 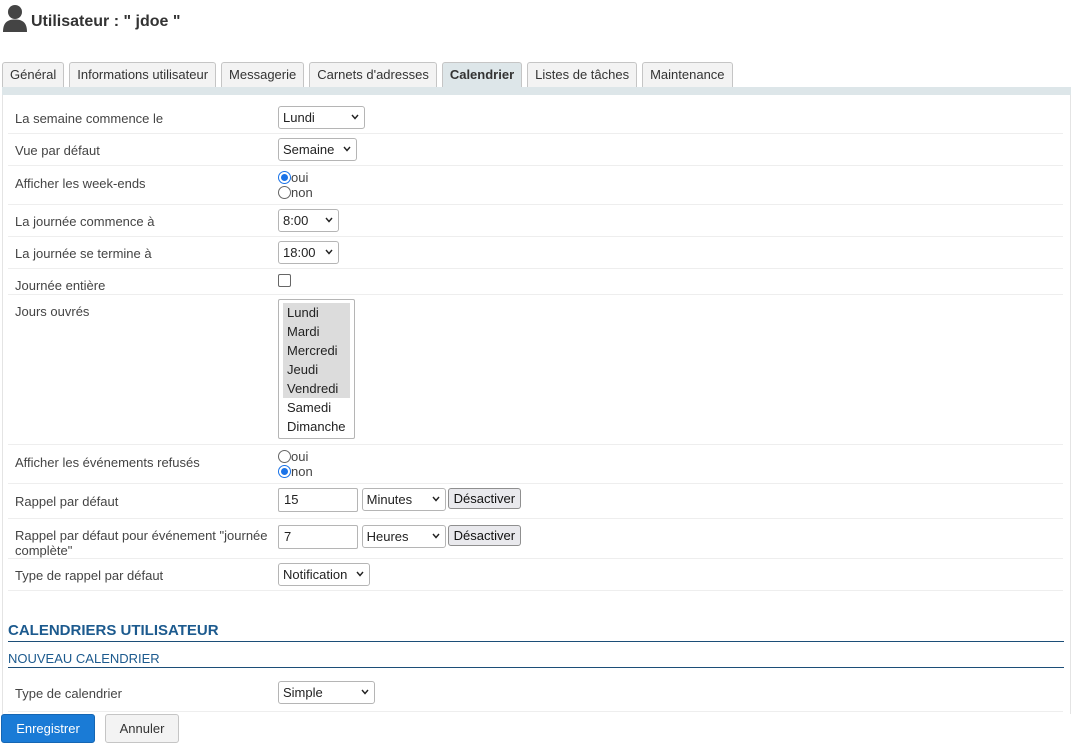 I want to click on show-declined-no-radio, so click(x=284, y=471).